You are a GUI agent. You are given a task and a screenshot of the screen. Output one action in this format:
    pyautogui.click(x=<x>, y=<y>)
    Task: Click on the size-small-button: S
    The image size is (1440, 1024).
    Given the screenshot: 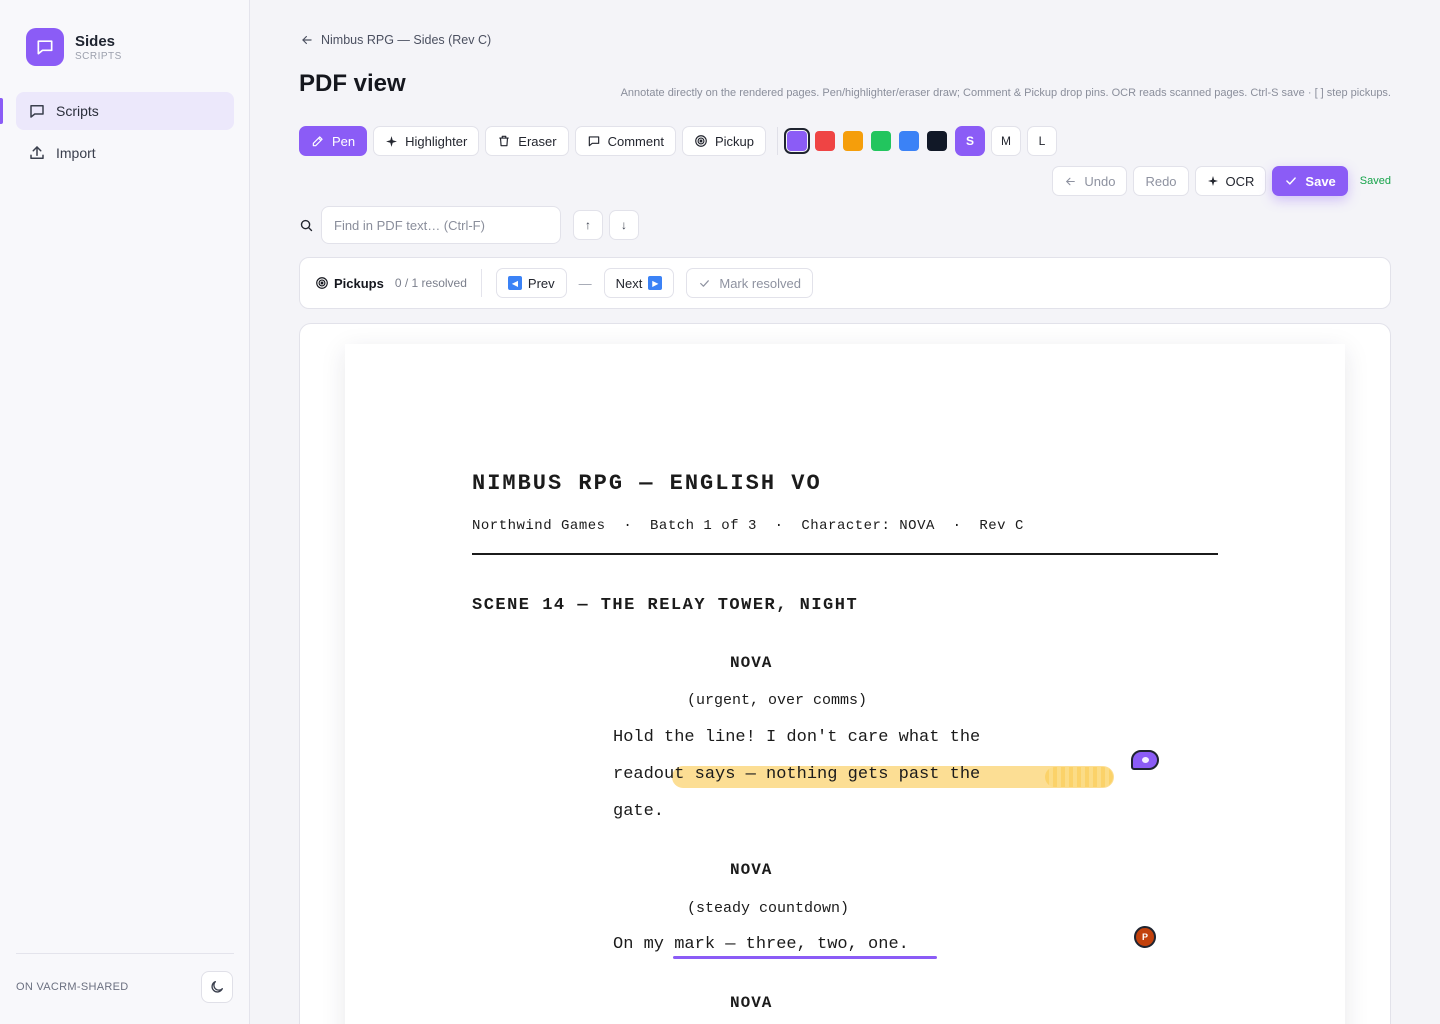 What is the action you would take?
    pyautogui.click(x=969, y=141)
    